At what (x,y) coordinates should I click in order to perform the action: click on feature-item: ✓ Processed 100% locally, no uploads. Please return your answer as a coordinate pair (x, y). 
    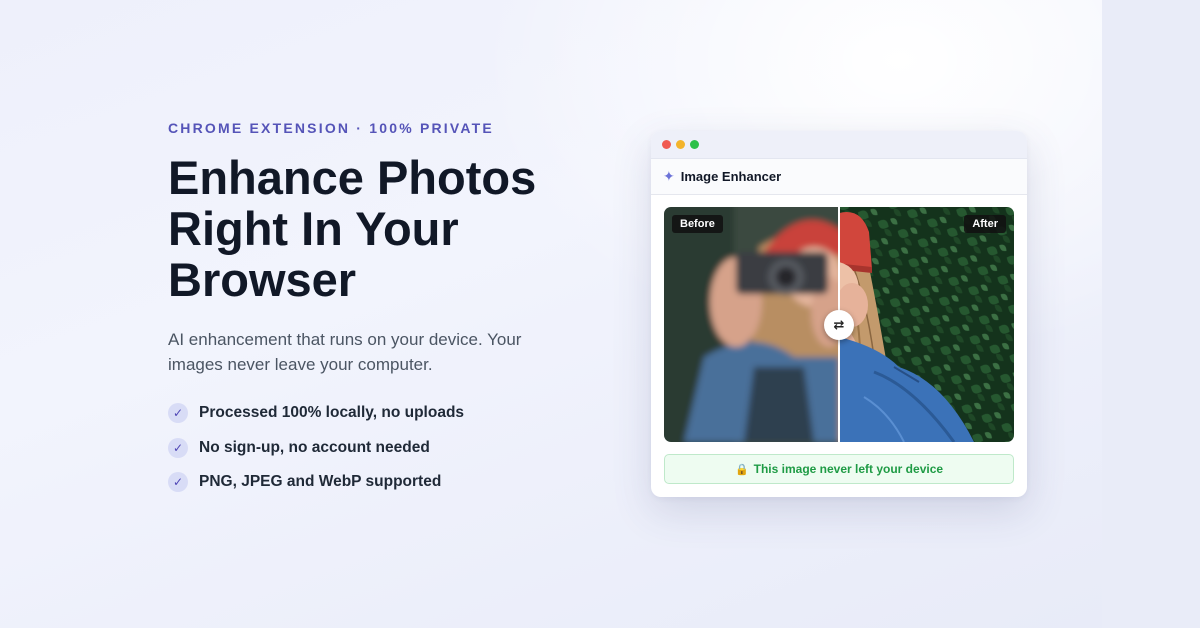
    Looking at the image, I should click on (316, 413).